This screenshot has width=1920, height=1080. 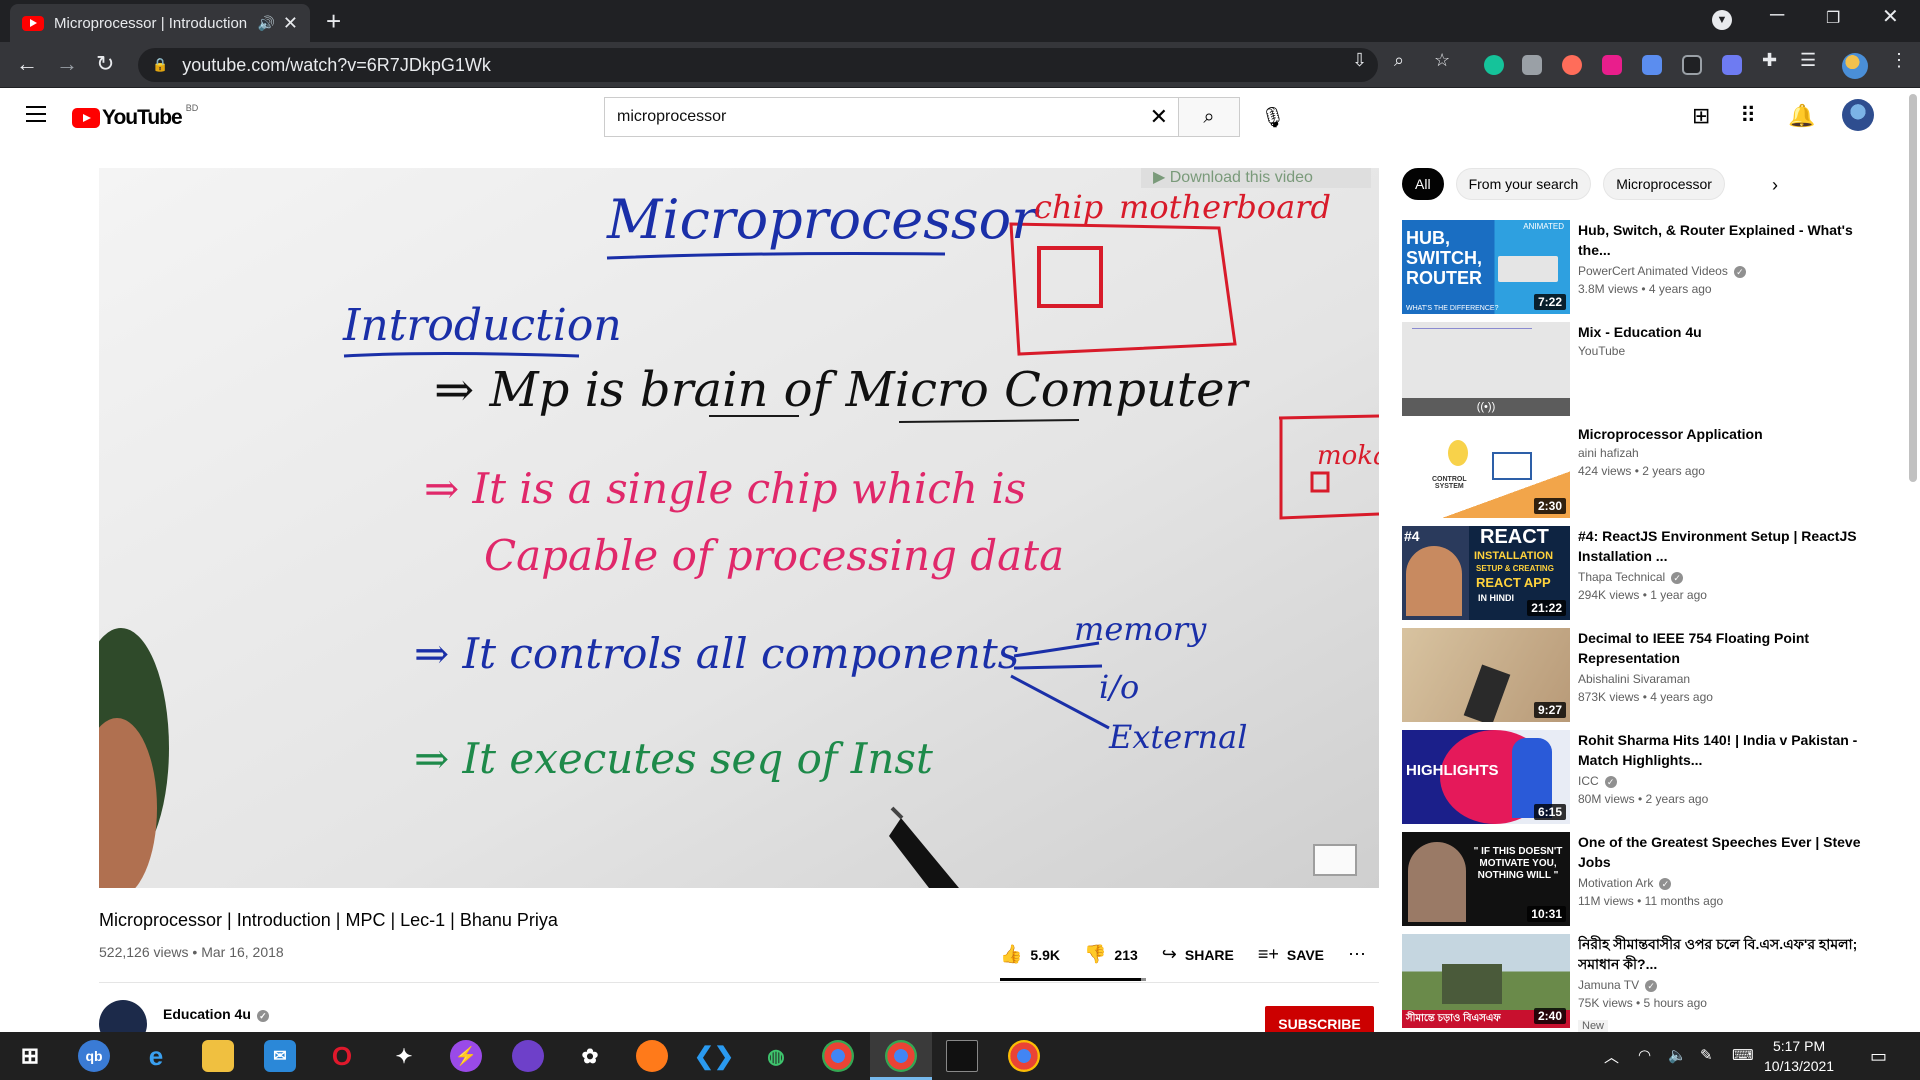 What do you see at coordinates (1111, 954) in the screenshot?
I see `dislike-button: 👎 213` at bounding box center [1111, 954].